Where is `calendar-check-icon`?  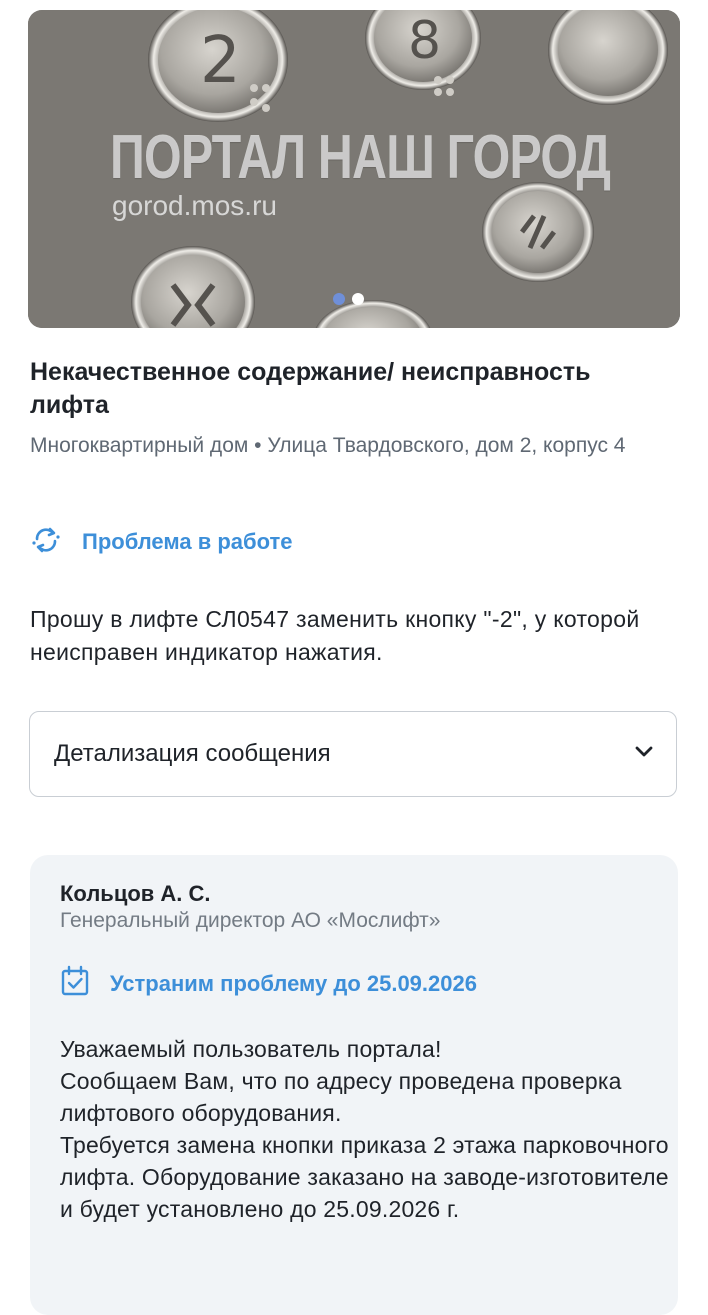
calendar-check-icon is located at coordinates (75, 983).